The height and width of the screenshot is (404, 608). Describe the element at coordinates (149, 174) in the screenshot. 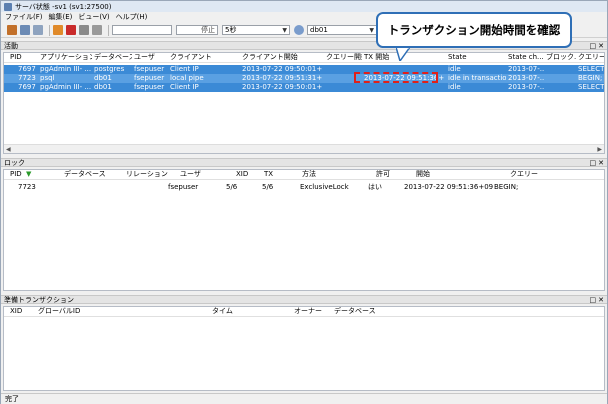

I see `col-relation: リレーション` at that location.